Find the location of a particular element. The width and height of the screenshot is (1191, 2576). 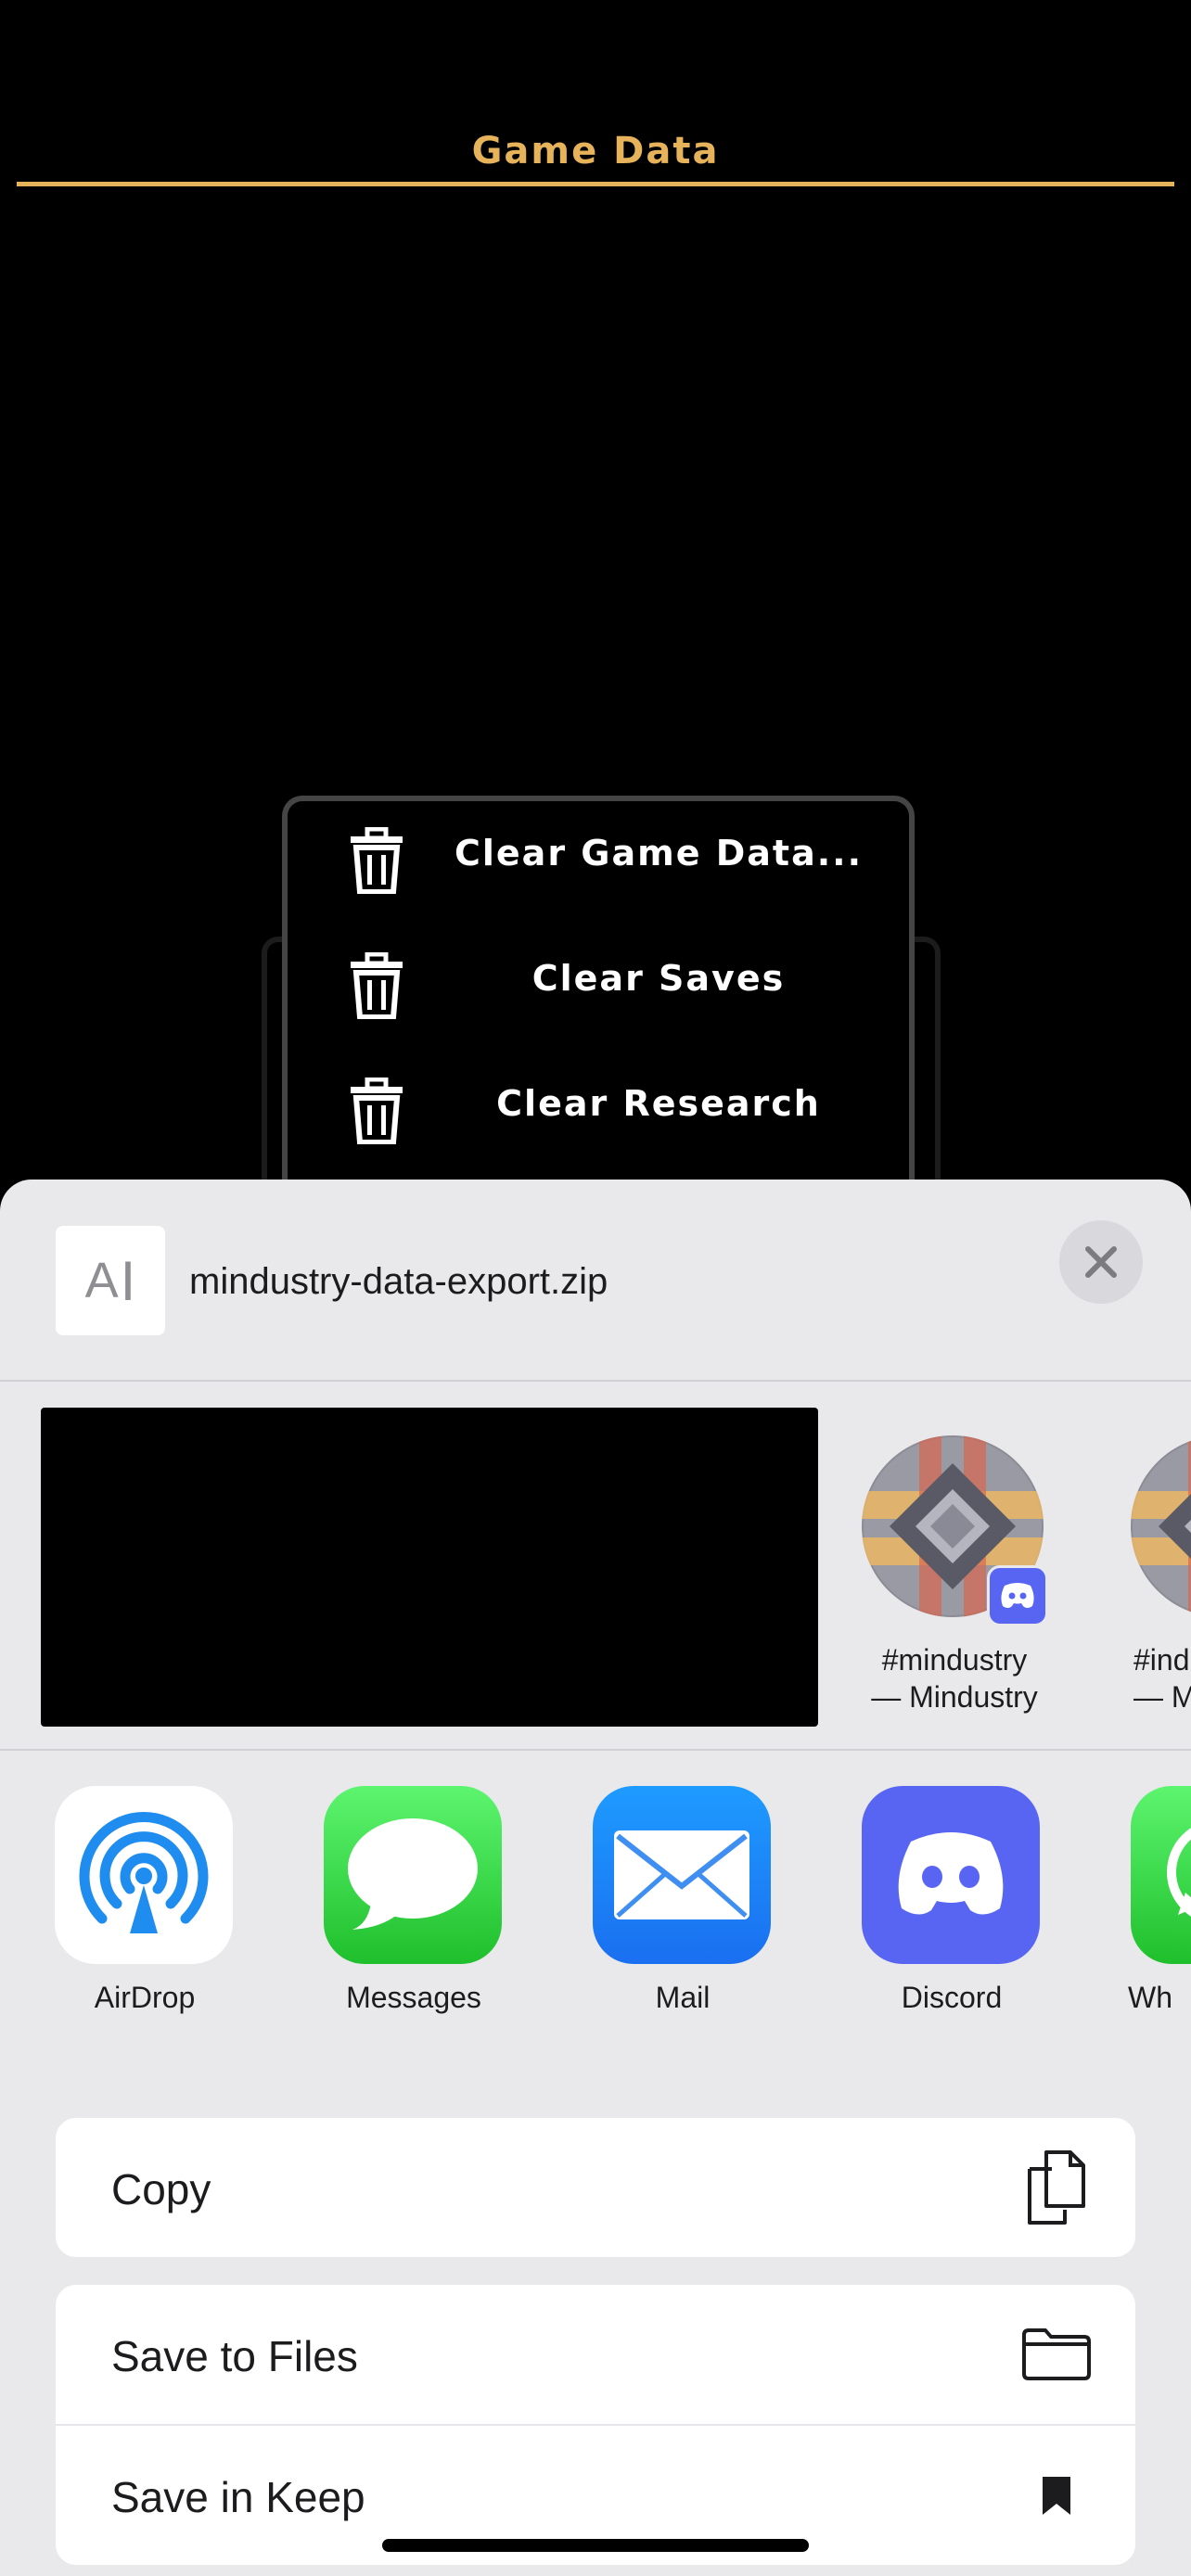

suggestions-row: #mindustry — Mindustry #ind — M is located at coordinates (595, 1565).